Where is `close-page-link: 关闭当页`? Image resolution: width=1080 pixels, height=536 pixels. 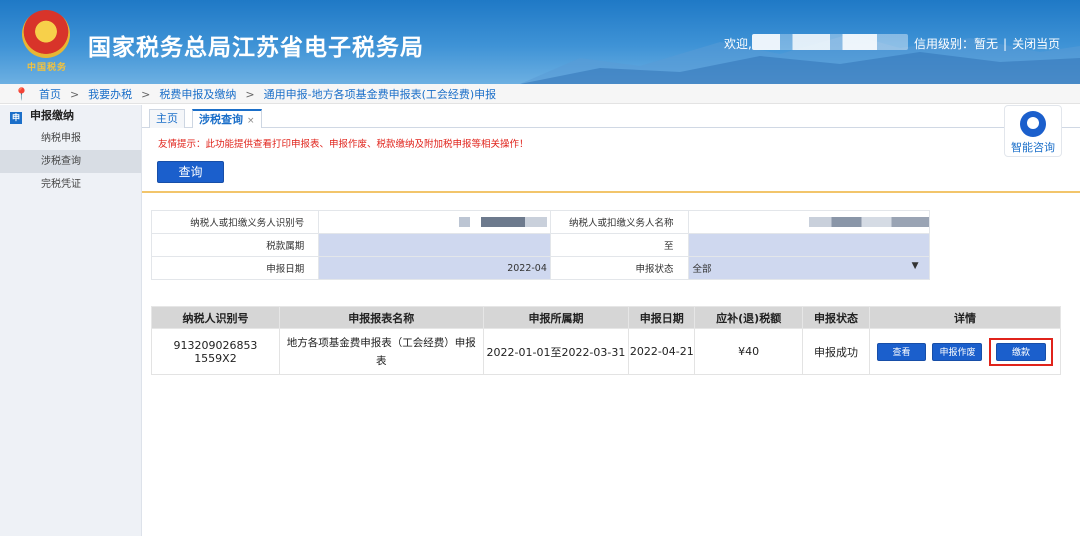
close-page-link: 关闭当页 is located at coordinates (1036, 44).